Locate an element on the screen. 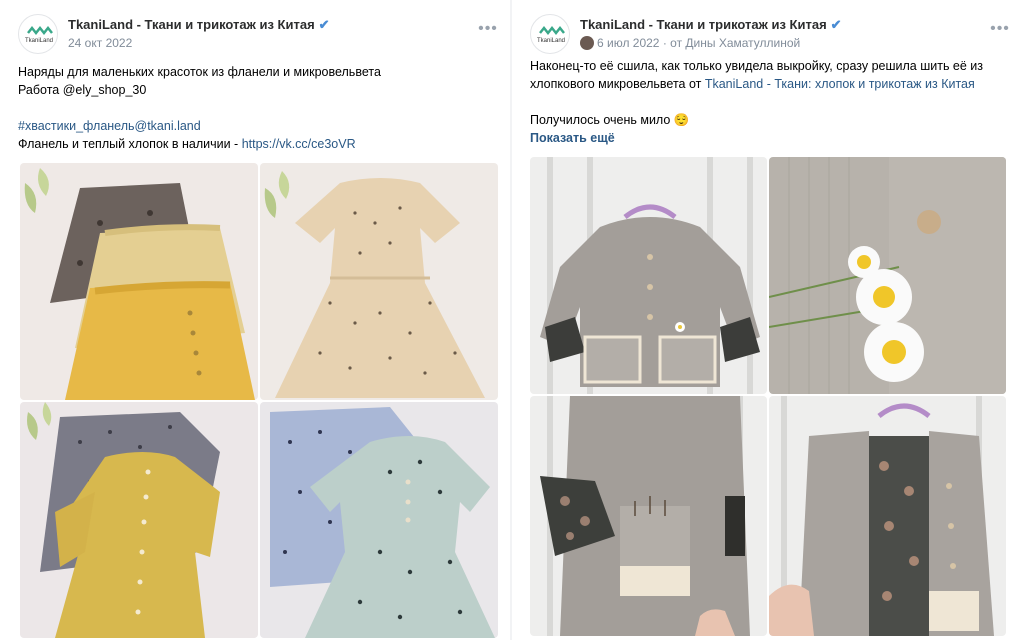 The width and height of the screenshot is (1024, 640). show-more-link: Показать ещё is located at coordinates (572, 138).